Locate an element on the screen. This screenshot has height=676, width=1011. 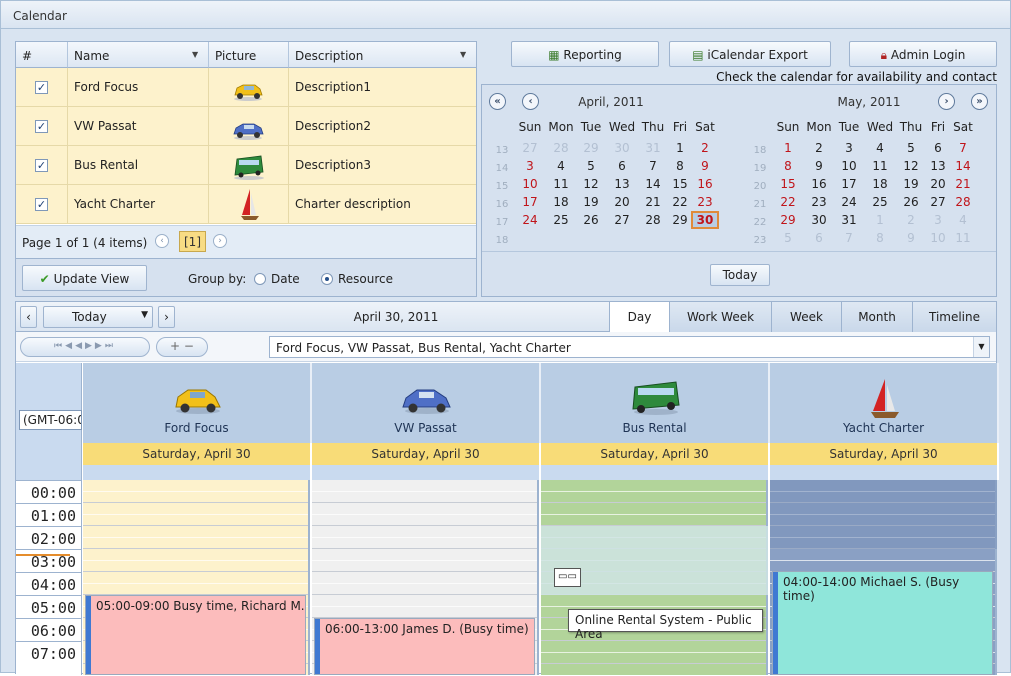
day-cell: 21 is located at coordinates (963, 184).